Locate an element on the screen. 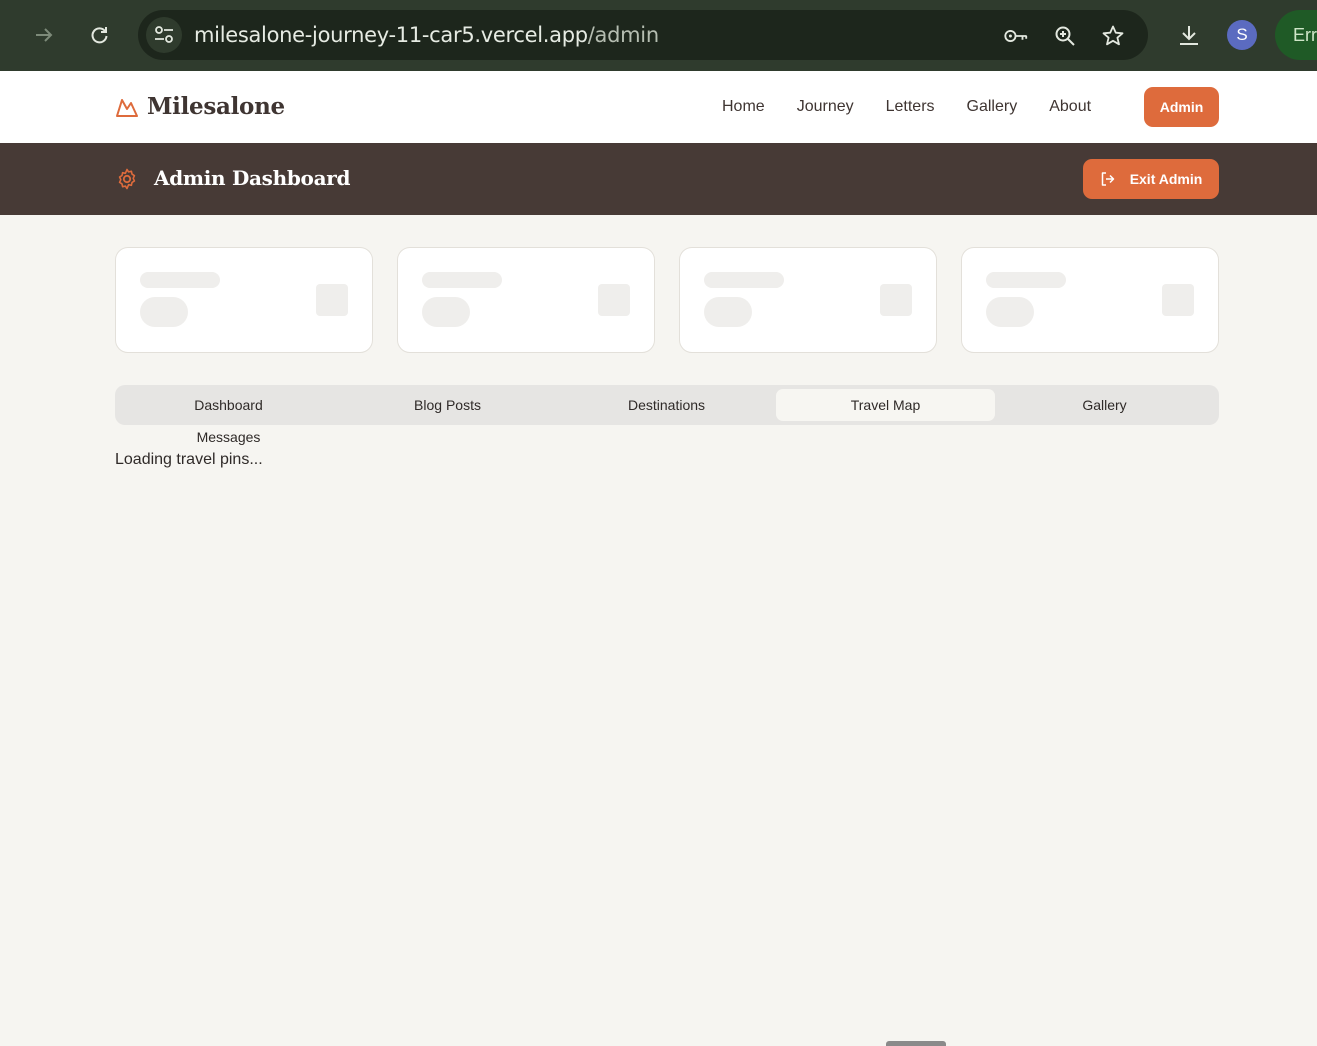 This screenshot has height=1046, width=1317. tab-blog-posts: Blog Posts is located at coordinates (447, 405).